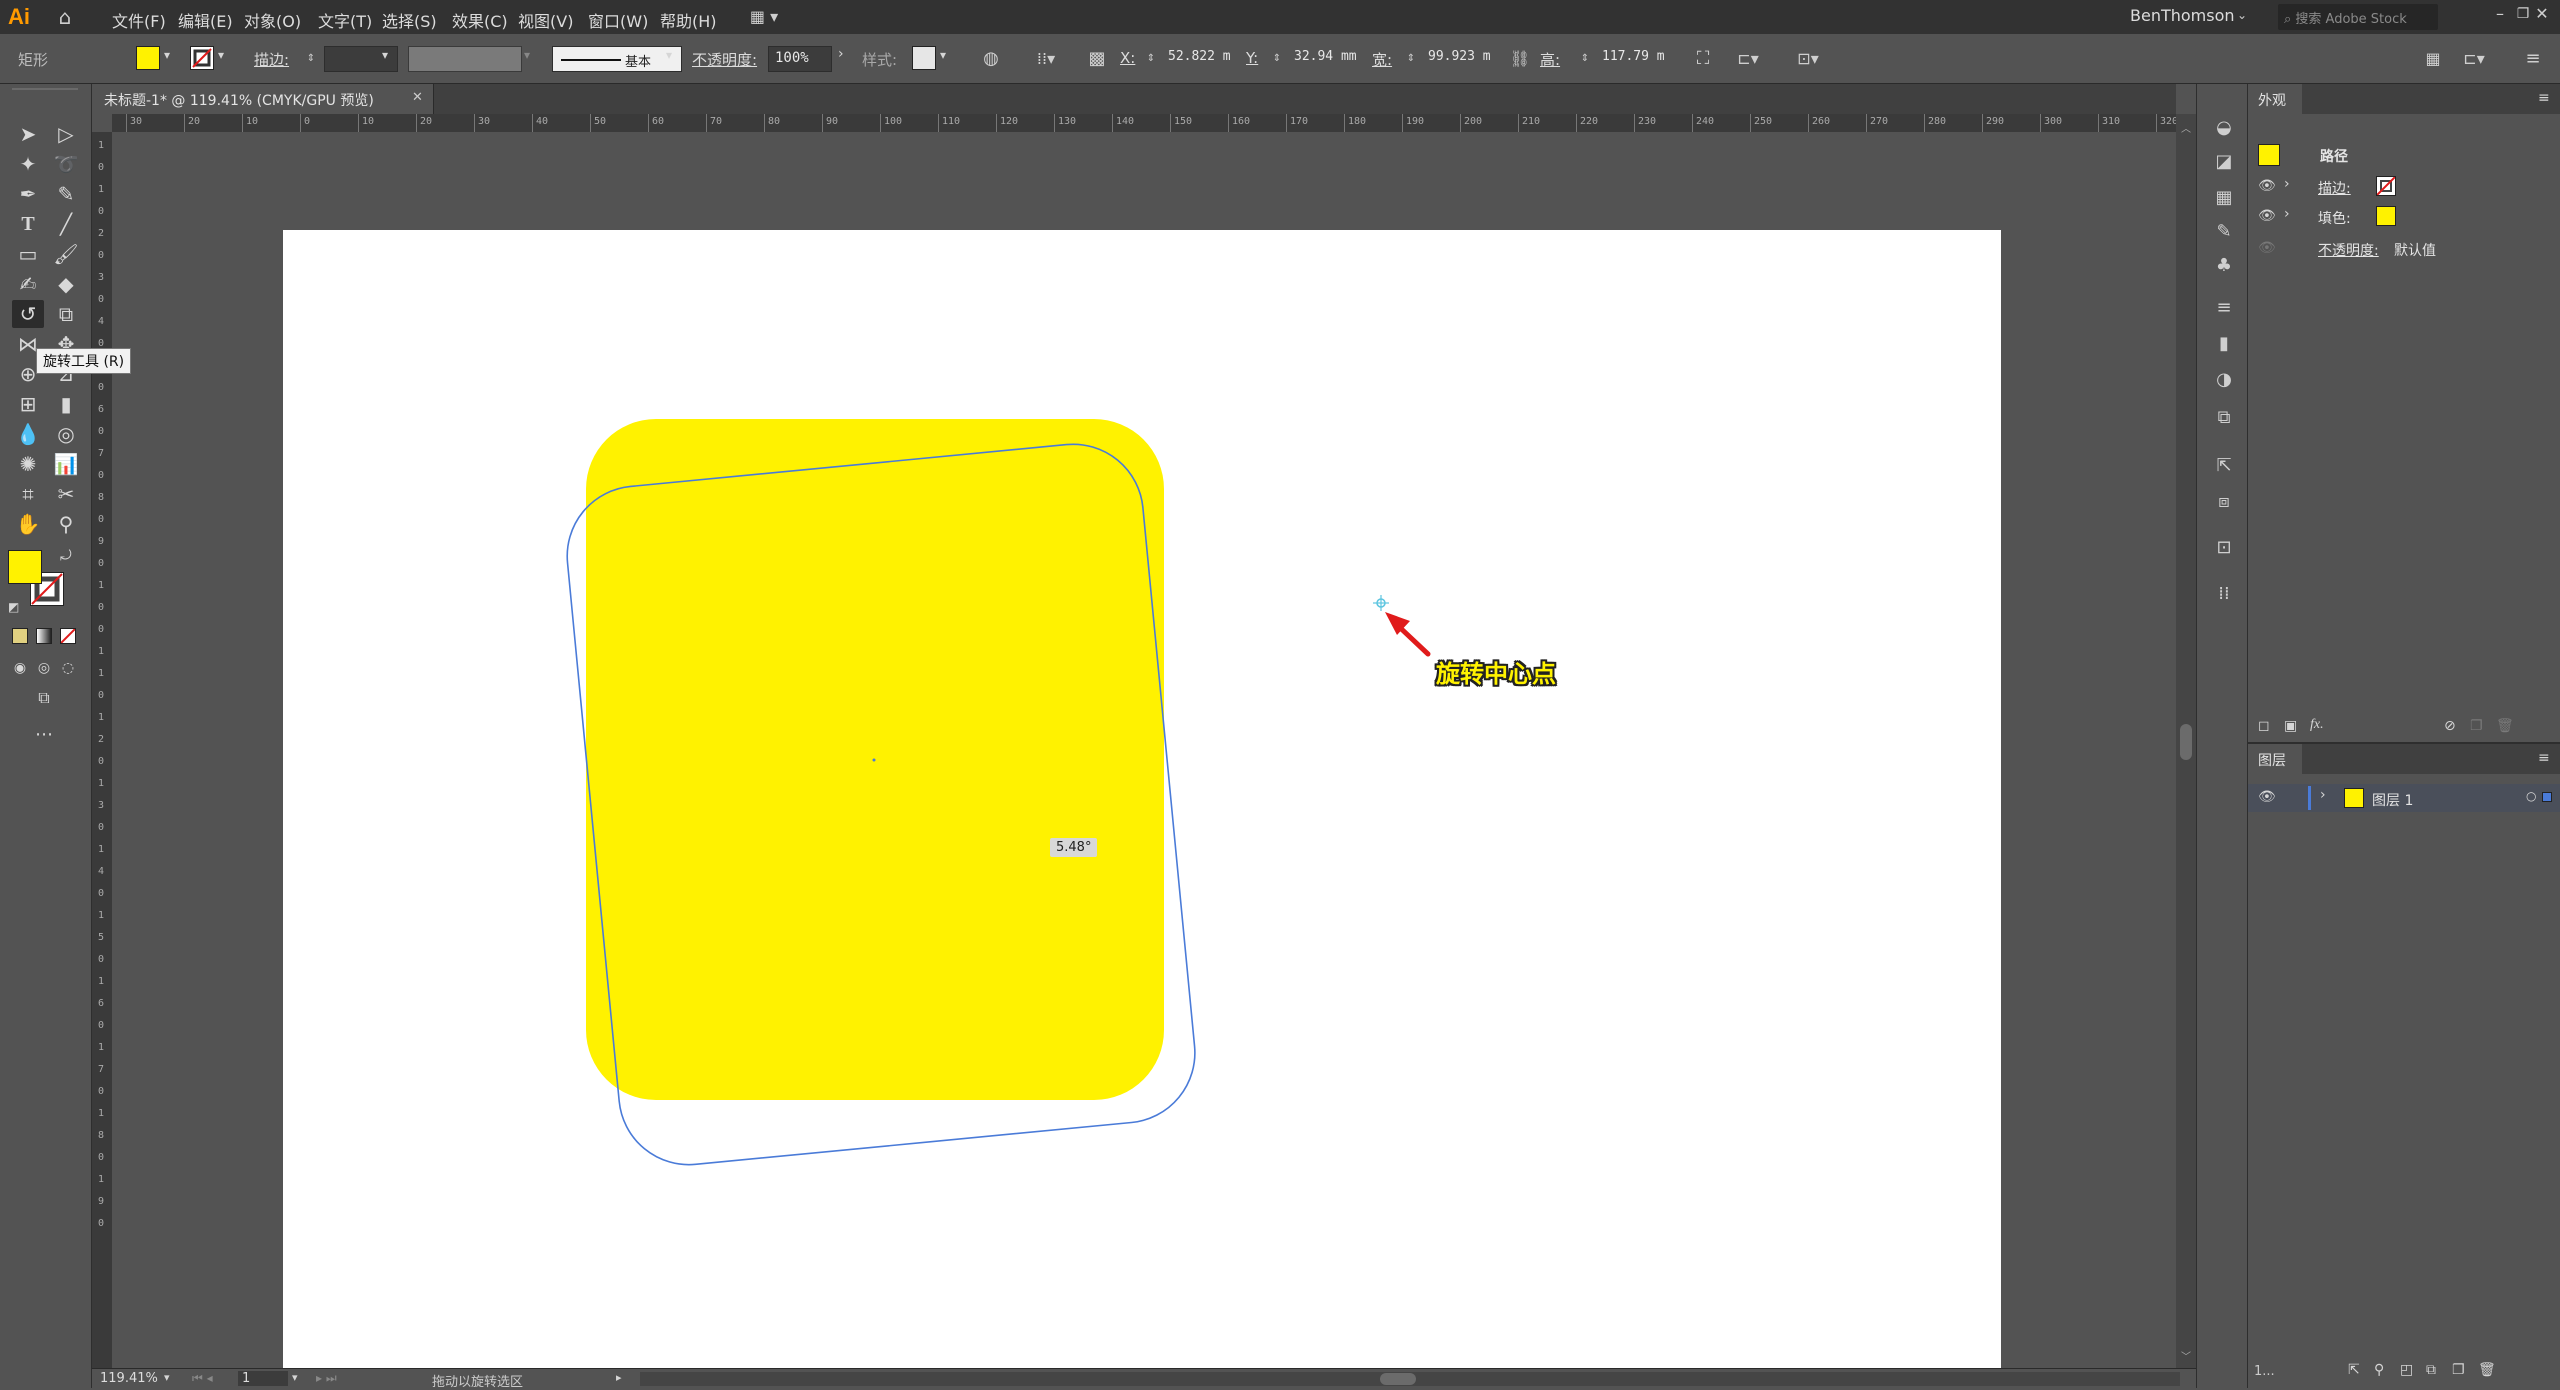 The width and height of the screenshot is (2560, 1390). I want to click on color-panel-icon: ◒, so click(2224, 127).